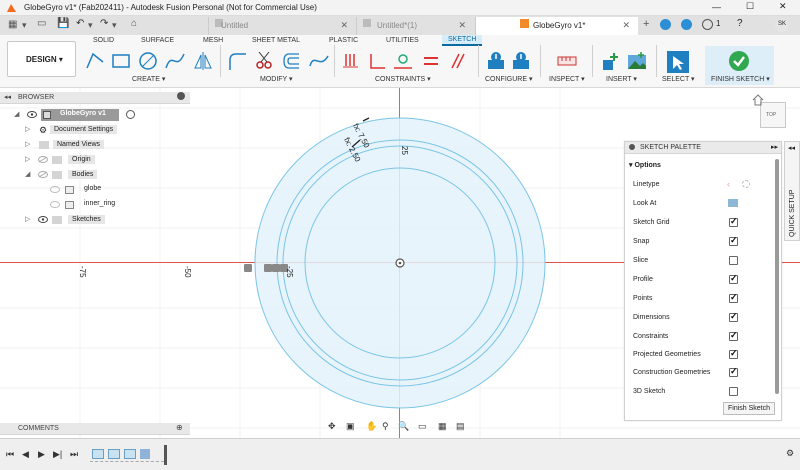  I want to click on insert-derive-icon, so click(611, 61).